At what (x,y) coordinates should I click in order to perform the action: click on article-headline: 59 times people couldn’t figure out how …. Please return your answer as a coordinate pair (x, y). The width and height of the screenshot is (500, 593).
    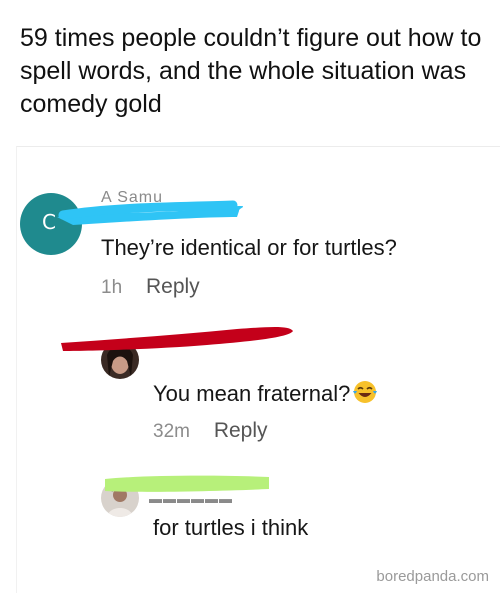
    Looking at the image, I should click on (251, 71).